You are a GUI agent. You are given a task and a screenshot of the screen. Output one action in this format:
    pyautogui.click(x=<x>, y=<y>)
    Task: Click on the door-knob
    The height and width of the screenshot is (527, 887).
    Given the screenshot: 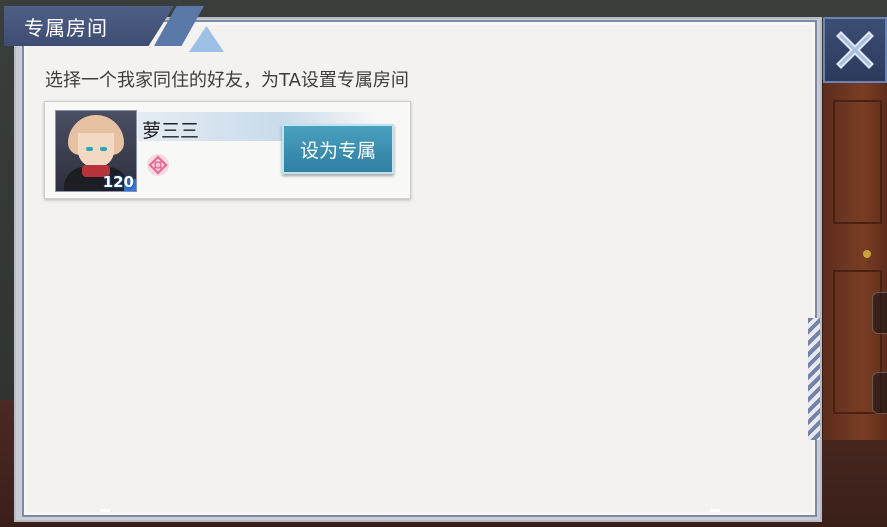 What is the action you would take?
    pyautogui.click(x=867, y=254)
    